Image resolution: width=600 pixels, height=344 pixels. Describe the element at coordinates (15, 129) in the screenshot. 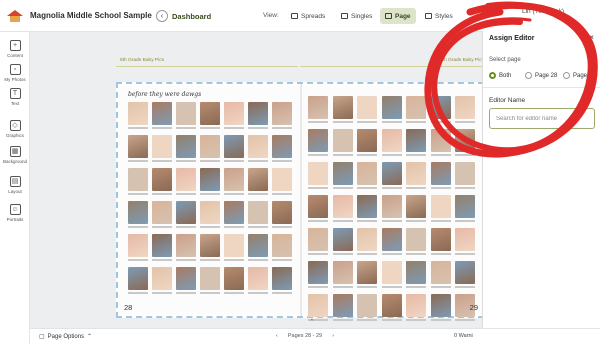

I see `tool-graphics: ◇ Graphics` at that location.